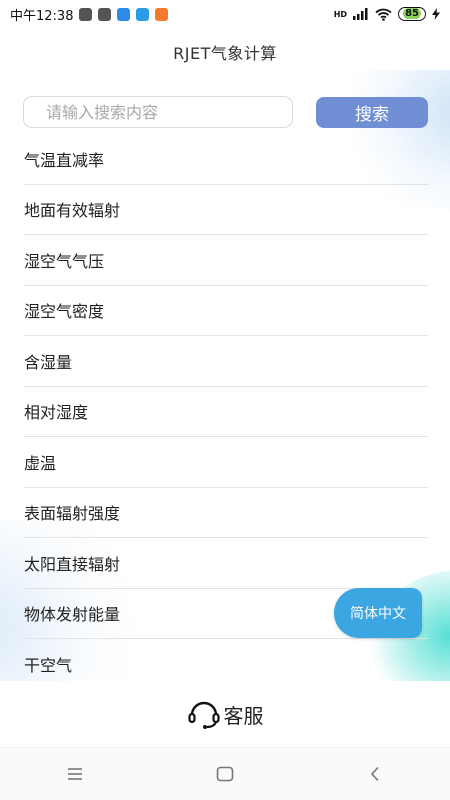 The height and width of the screenshot is (800, 450). Describe the element at coordinates (243, 715) in the screenshot. I see `customer-service-label: 客服` at that location.